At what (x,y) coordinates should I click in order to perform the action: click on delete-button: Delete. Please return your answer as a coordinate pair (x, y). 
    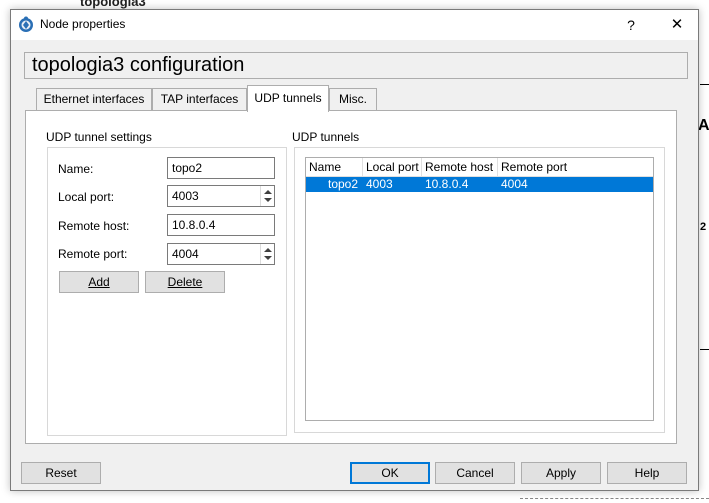
    Looking at the image, I should click on (185, 282).